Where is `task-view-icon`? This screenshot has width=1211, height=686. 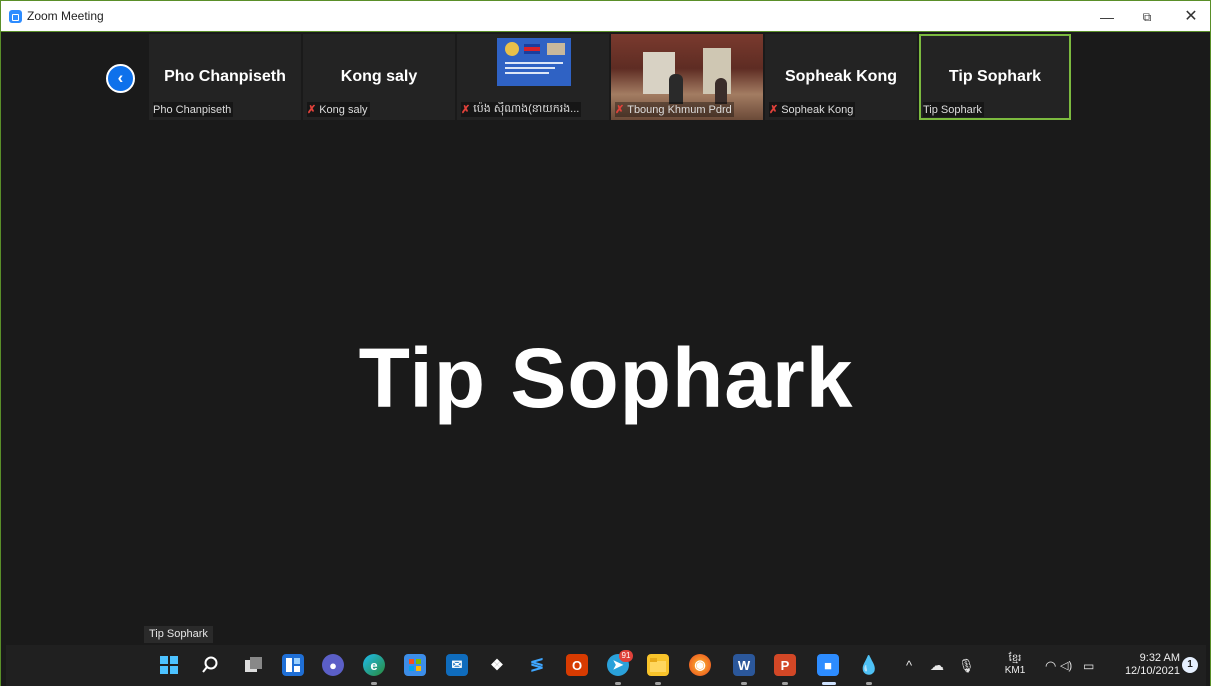
task-view-icon is located at coordinates (254, 665).